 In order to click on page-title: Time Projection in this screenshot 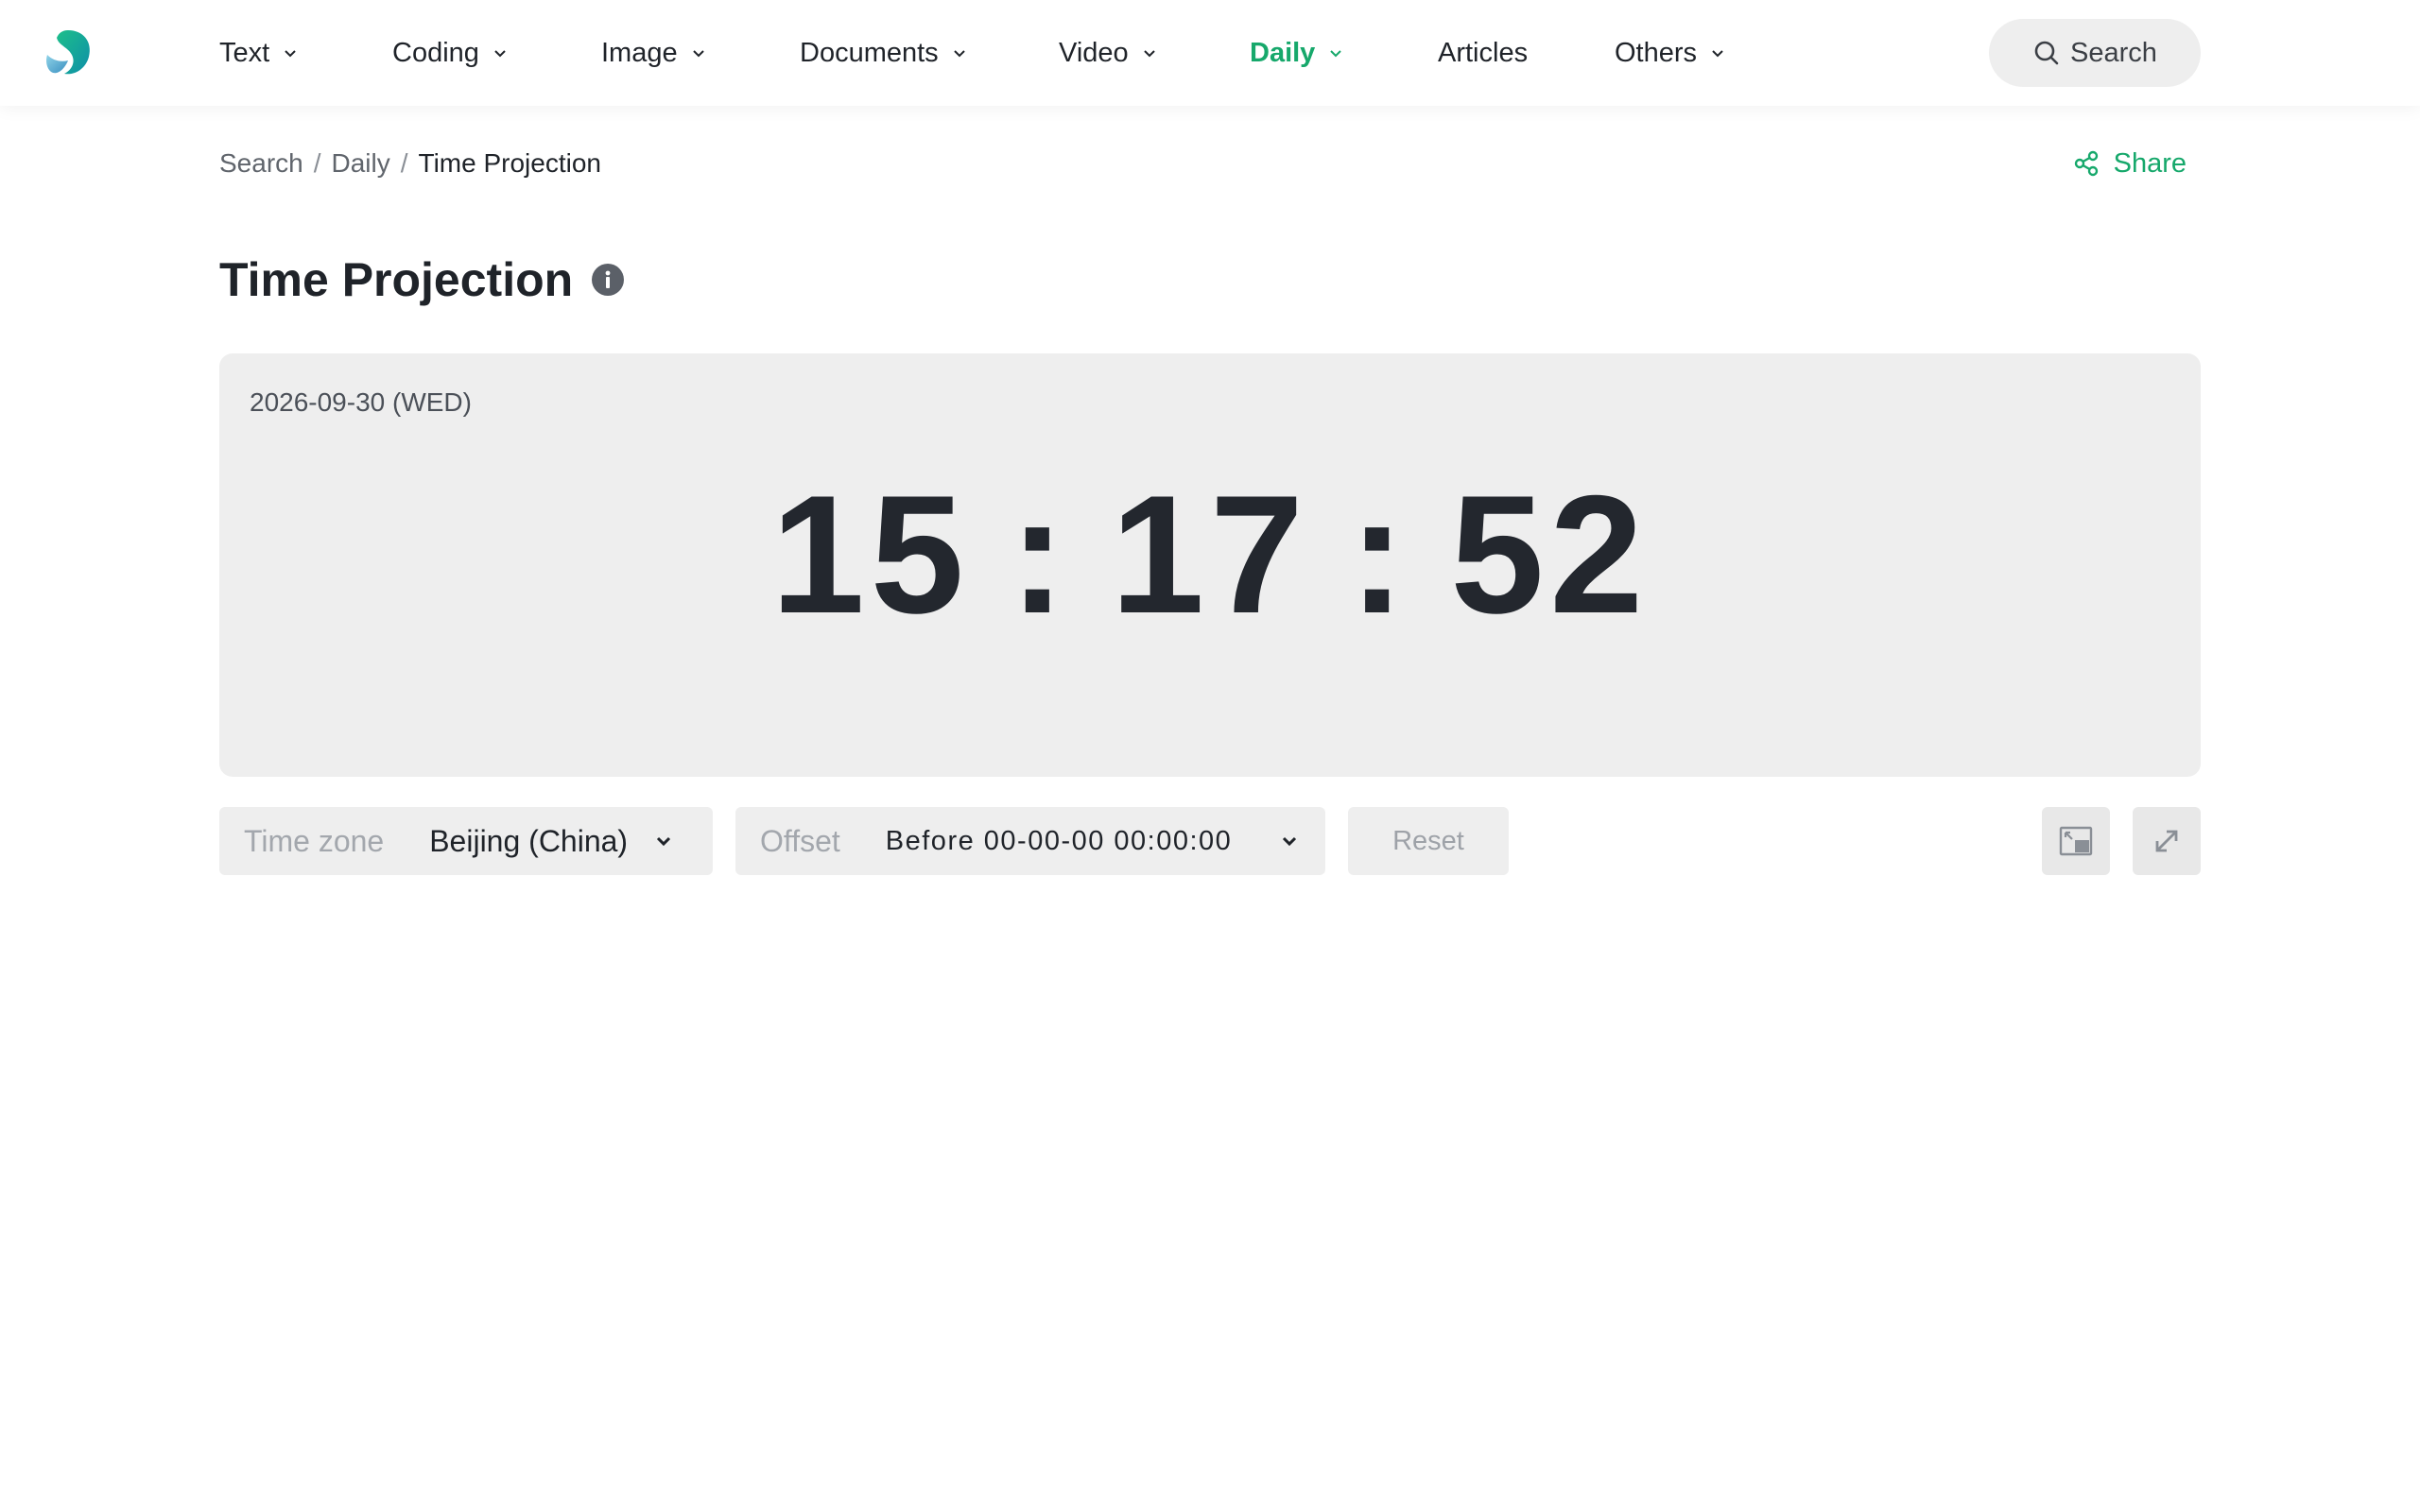, I will do `click(422, 279)`.